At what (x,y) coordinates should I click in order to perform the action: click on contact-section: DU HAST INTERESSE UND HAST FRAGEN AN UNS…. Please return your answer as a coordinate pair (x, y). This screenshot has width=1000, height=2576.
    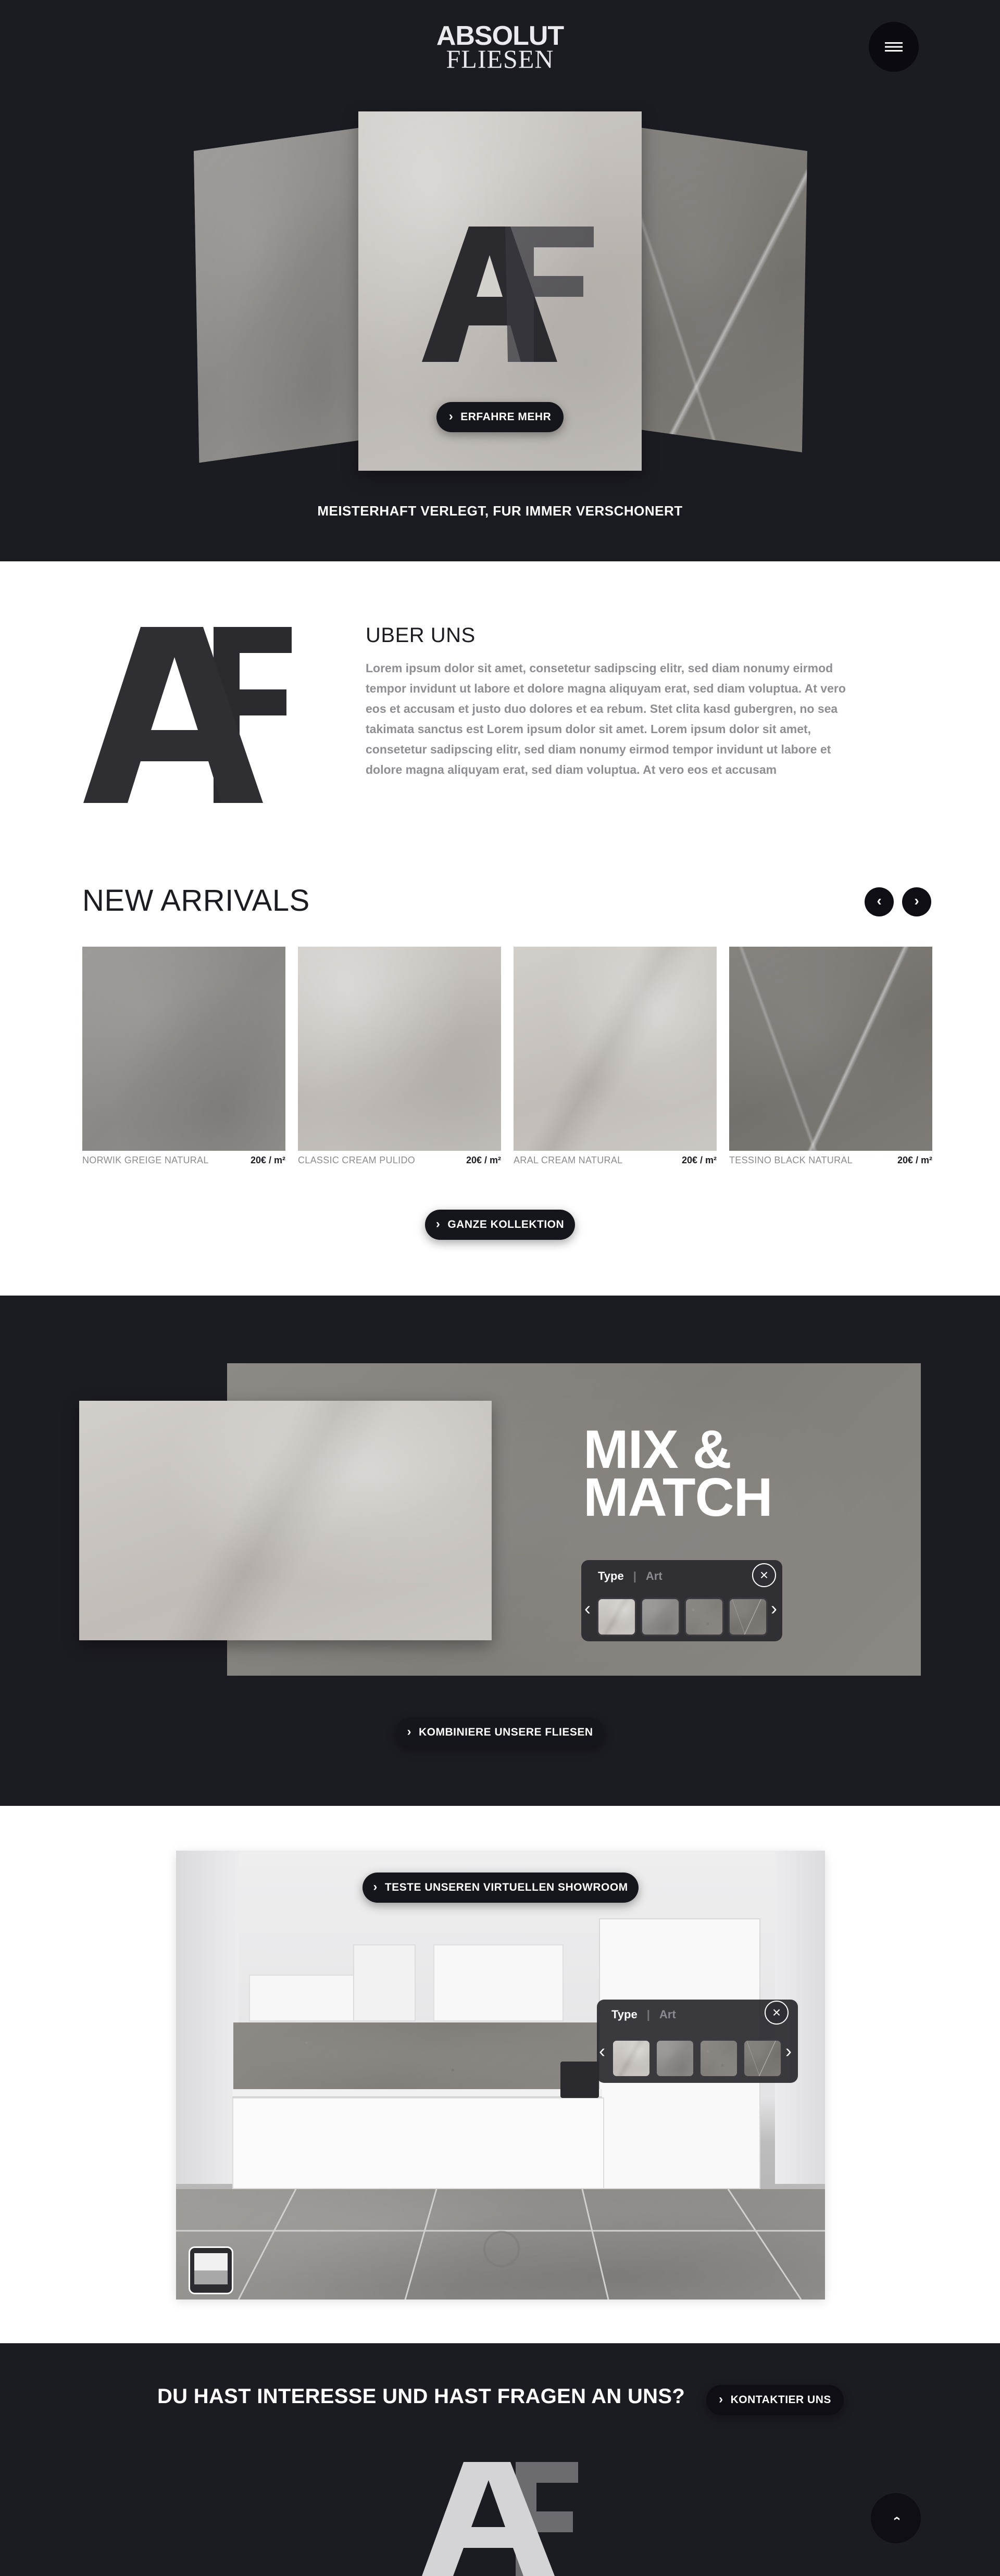
    Looking at the image, I should click on (500, 2460).